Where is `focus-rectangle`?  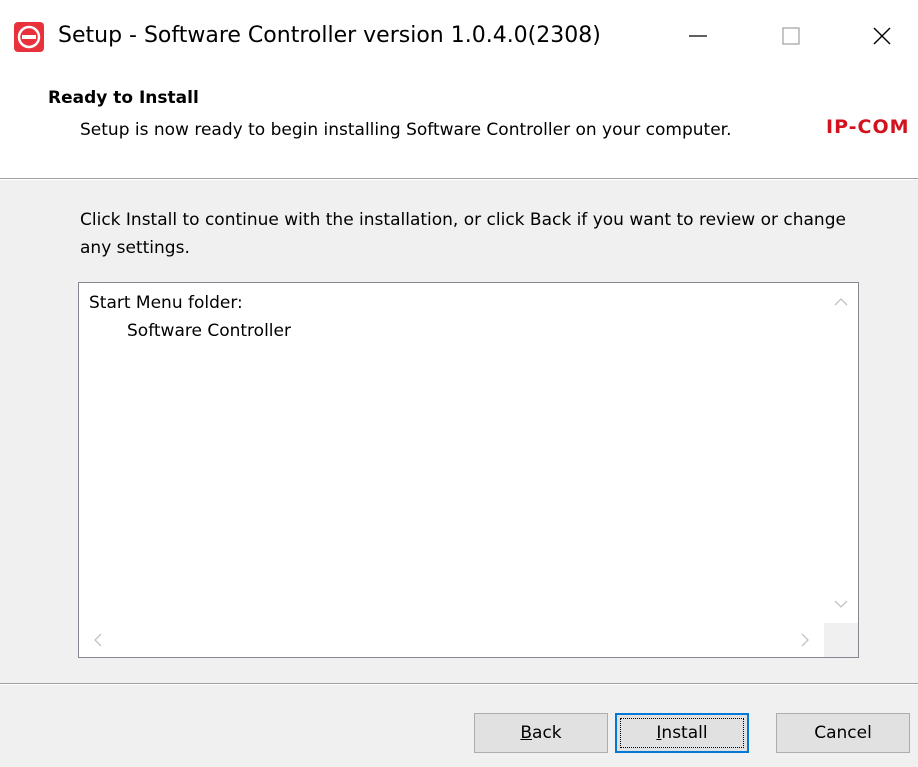
focus-rectangle is located at coordinates (682, 733).